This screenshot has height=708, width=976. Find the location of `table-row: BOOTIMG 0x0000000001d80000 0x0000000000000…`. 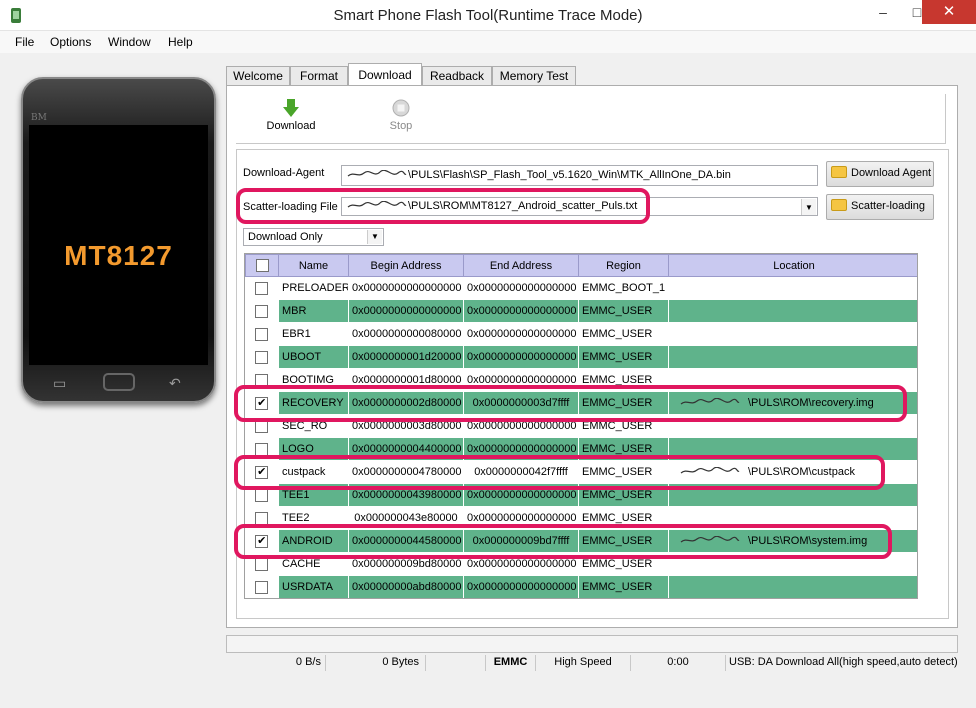

table-row: BOOTIMG 0x0000000001d80000 0x0000000000000… is located at coordinates (581, 380).